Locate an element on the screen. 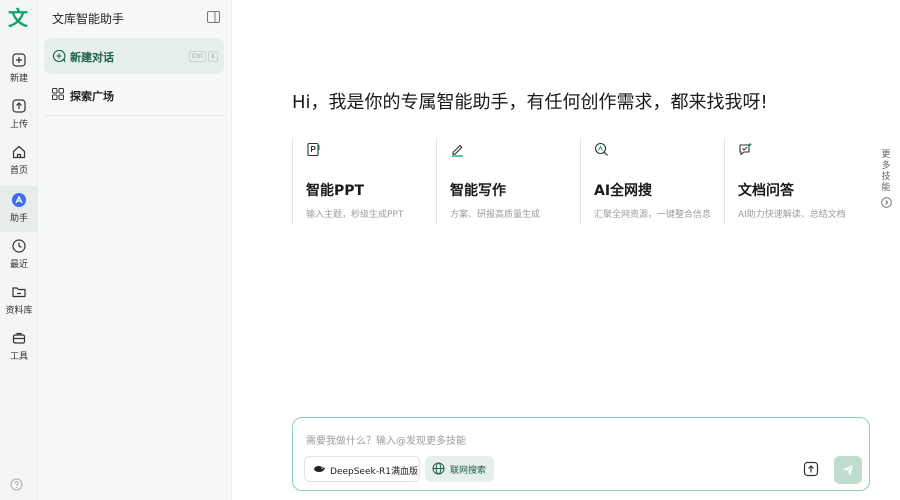 The height and width of the screenshot is (500, 900). more-skills-button: 更多技能 is located at coordinates (886, 179).